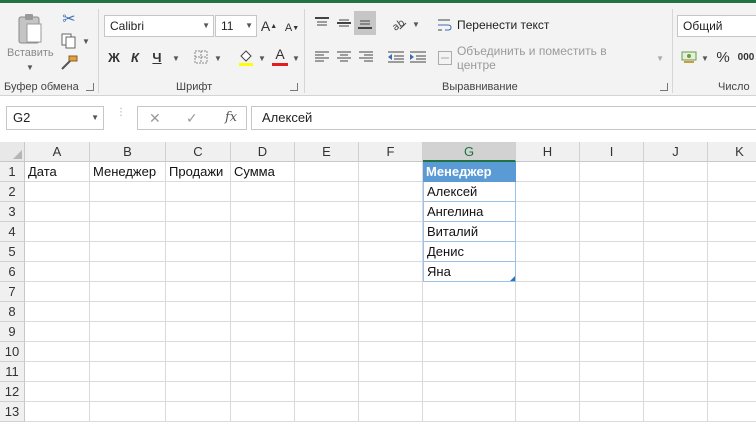 The width and height of the screenshot is (756, 424). What do you see at coordinates (391, 152) in the screenshot?
I see `column-header-f: F` at bounding box center [391, 152].